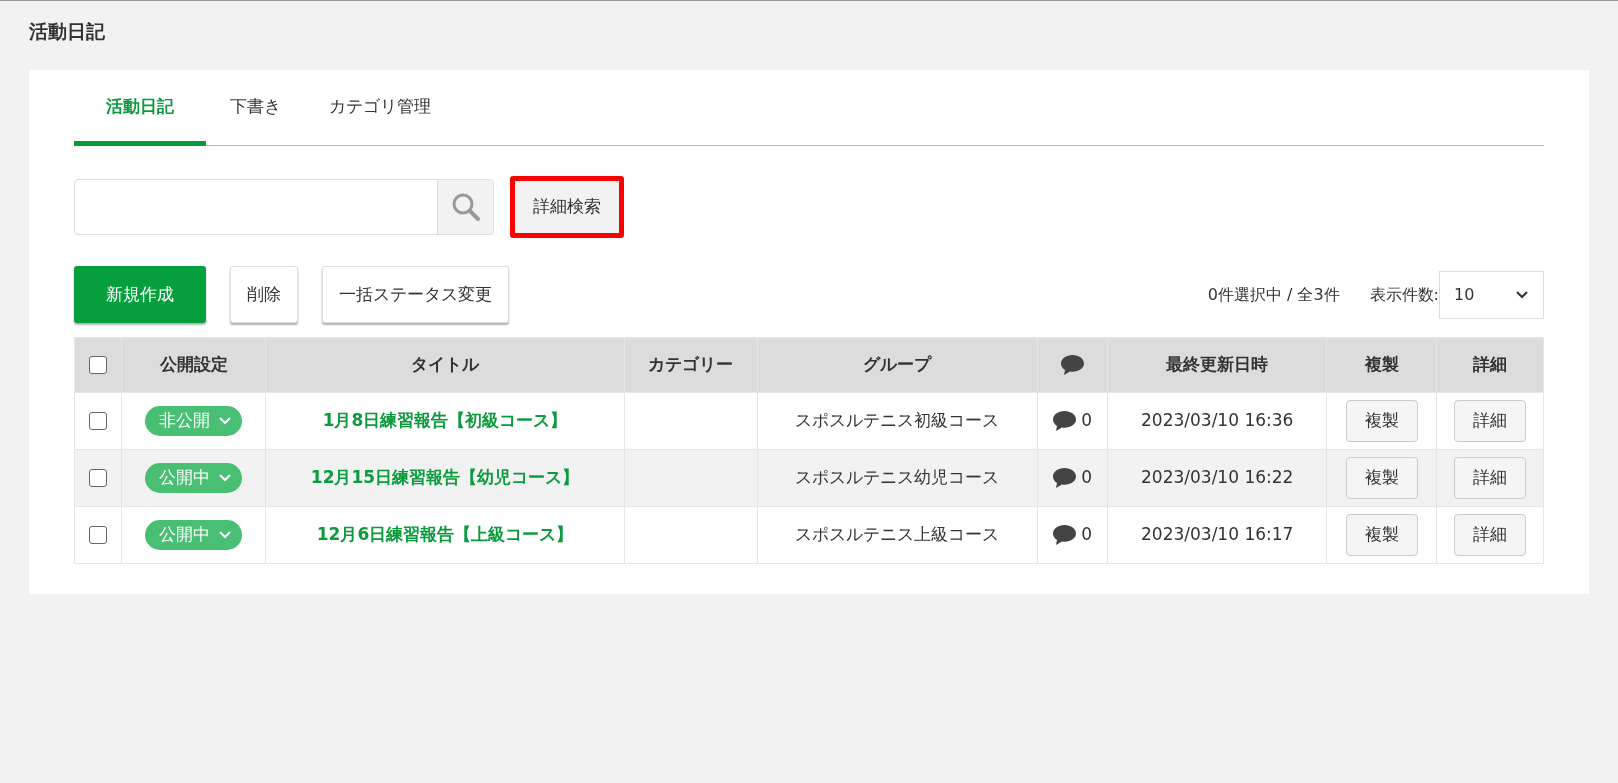 The width and height of the screenshot is (1618, 783). Describe the element at coordinates (1464, 294) in the screenshot. I see `page-size-value: 10` at that location.